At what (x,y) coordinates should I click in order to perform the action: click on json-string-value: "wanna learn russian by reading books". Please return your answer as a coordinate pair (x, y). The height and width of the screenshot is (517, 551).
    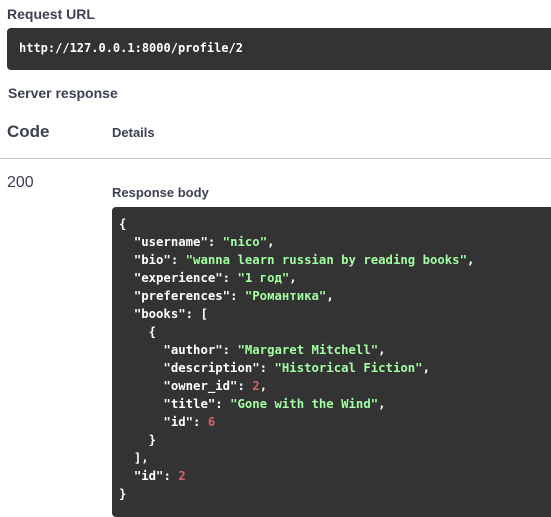
    Looking at the image, I should click on (326, 260).